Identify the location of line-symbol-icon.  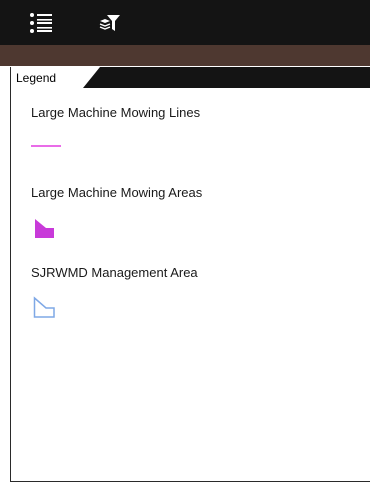
(46, 146).